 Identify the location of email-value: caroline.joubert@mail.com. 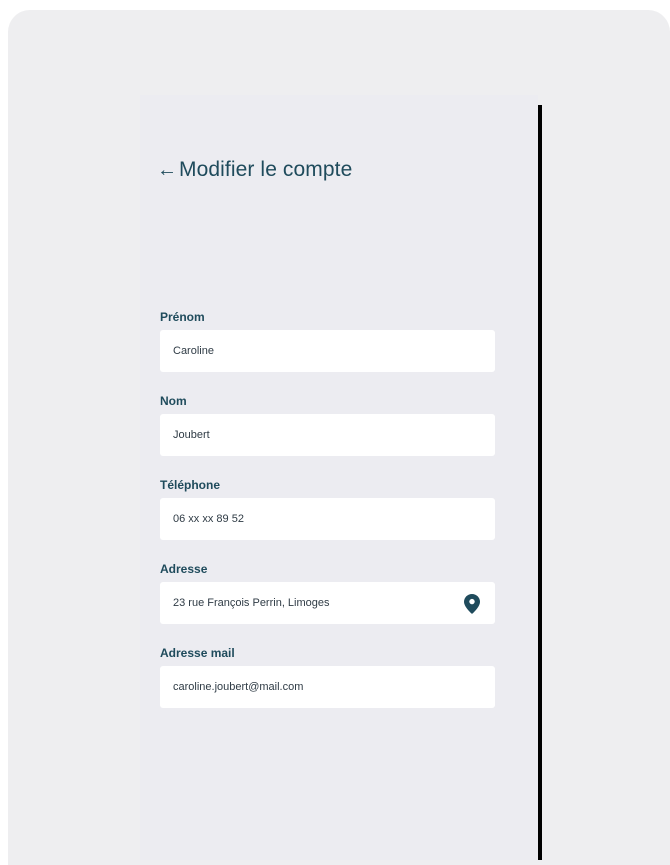
(238, 687).